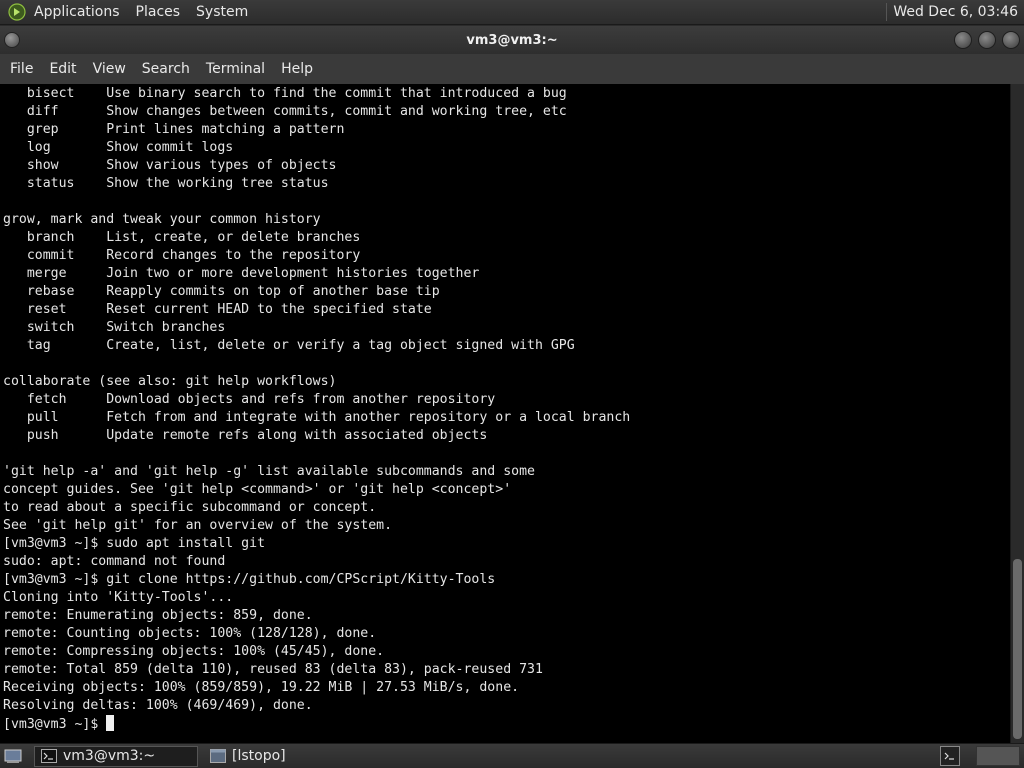 This screenshot has width=1024, height=768. I want to click on task-lstopo: [lstopo], so click(284, 756).